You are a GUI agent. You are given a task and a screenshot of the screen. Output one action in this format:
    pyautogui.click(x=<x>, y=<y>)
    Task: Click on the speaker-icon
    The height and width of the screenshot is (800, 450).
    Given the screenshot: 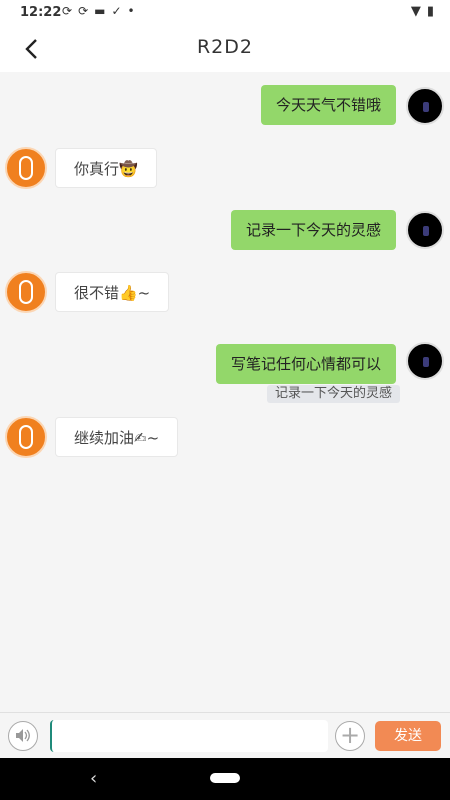 What is the action you would take?
    pyautogui.click(x=23, y=735)
    